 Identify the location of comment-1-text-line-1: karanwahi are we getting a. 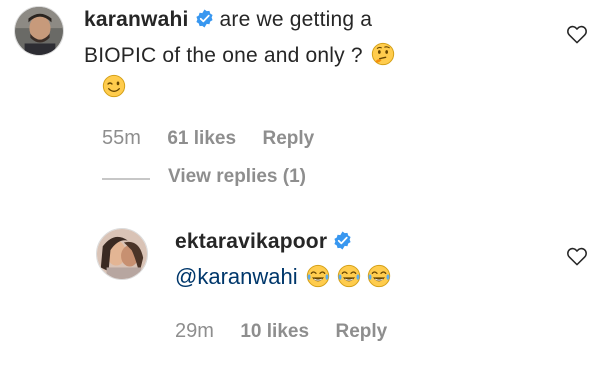
(228, 20).